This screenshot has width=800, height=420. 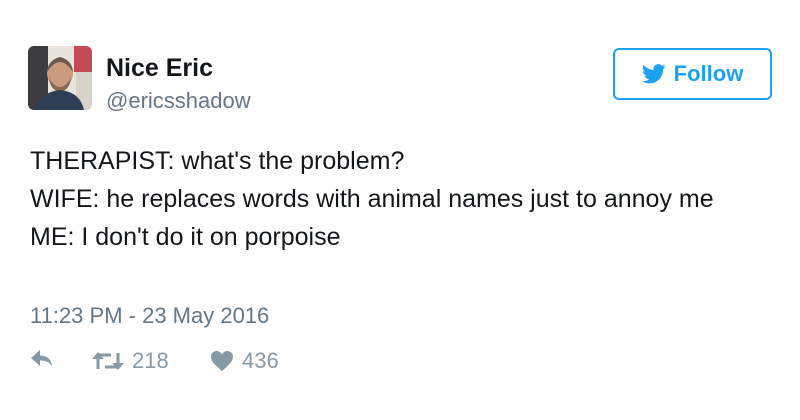 I want to click on like-count: 436, so click(x=260, y=360).